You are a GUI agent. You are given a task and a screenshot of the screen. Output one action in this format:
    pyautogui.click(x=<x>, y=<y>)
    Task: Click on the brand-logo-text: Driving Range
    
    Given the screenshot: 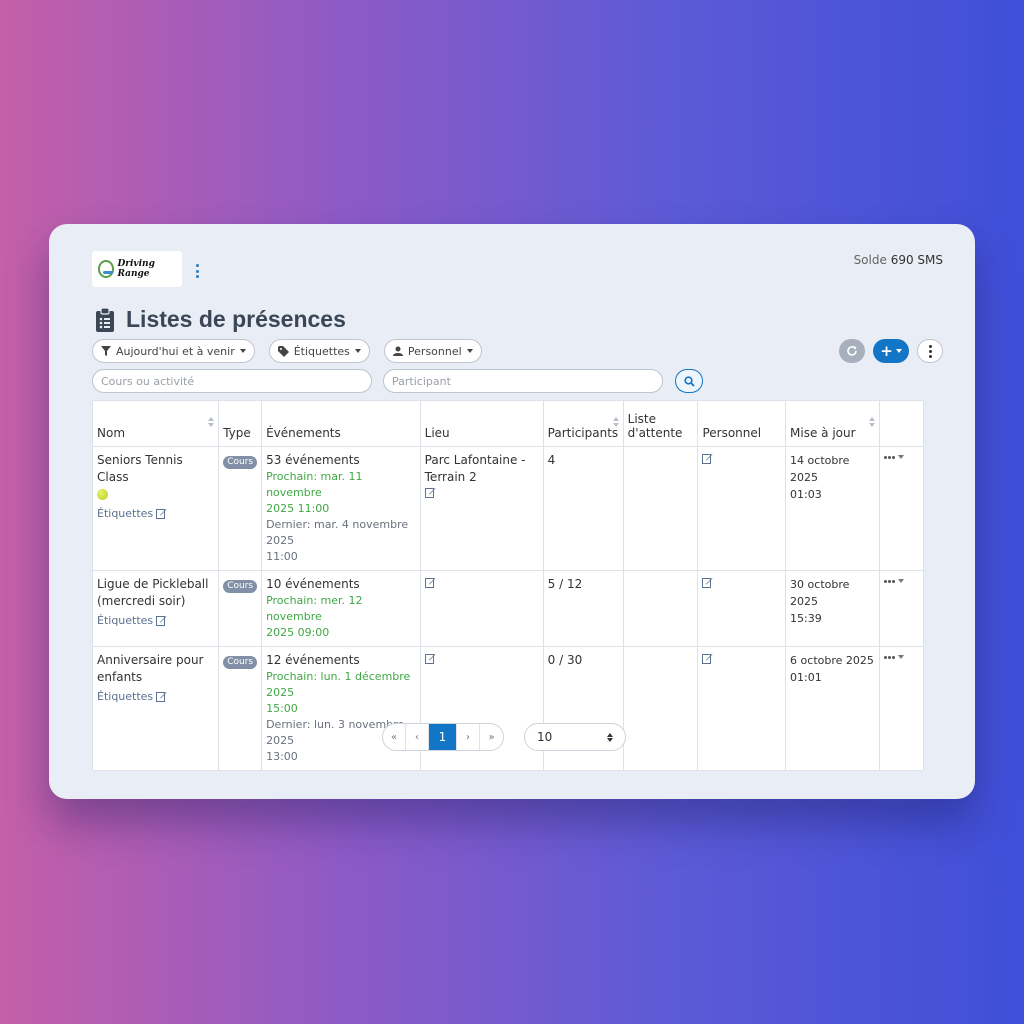 What is the action you would take?
    pyautogui.click(x=136, y=269)
    